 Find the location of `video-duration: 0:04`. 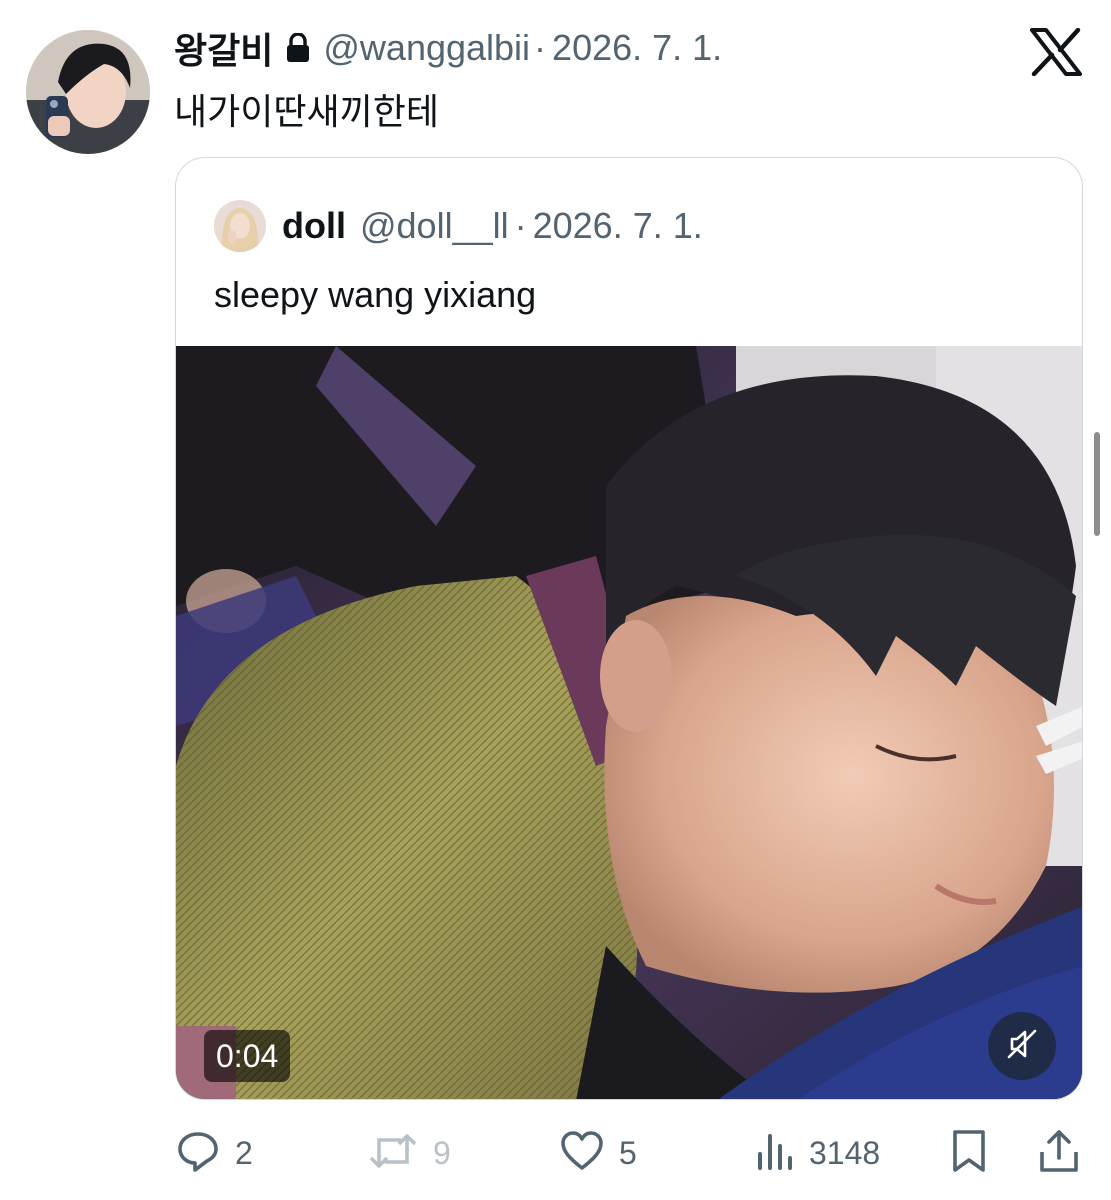

video-duration: 0:04 is located at coordinates (247, 1056).